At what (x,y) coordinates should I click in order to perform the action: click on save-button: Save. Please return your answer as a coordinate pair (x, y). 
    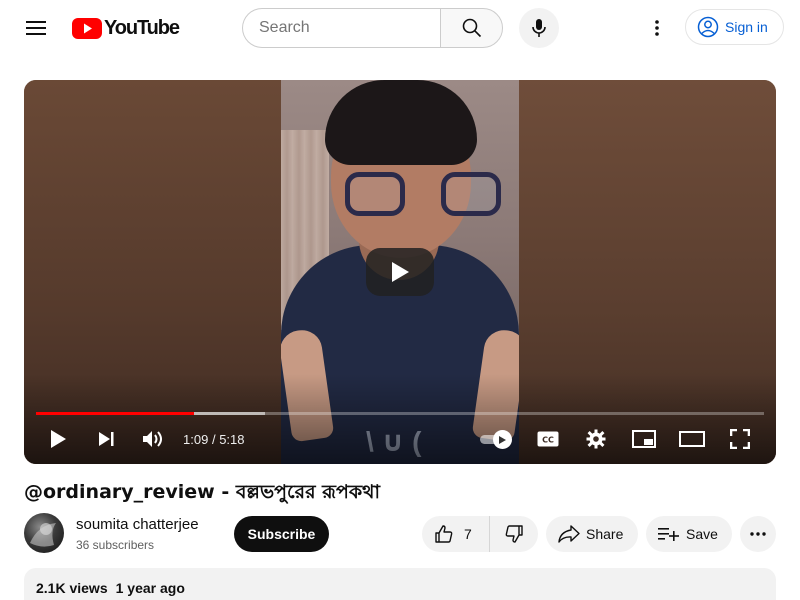
    Looking at the image, I should click on (689, 534).